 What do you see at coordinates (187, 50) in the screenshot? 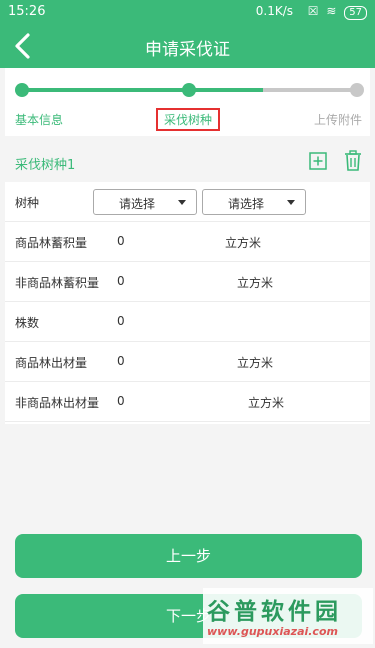
I see `page-title: 申请采伐证` at bounding box center [187, 50].